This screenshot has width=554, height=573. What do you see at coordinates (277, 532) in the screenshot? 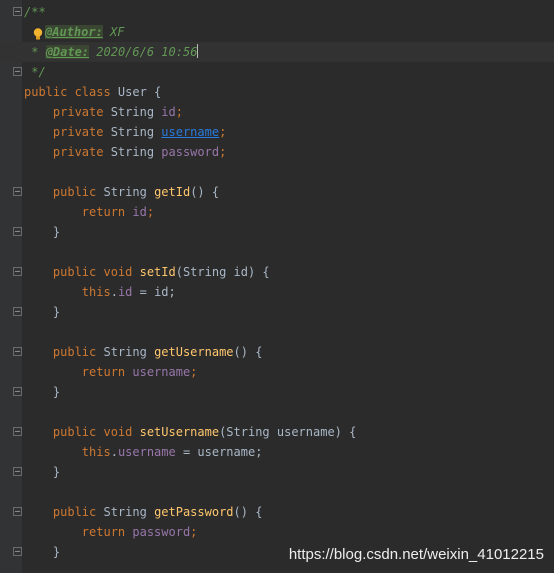
I see `code-line: return password;` at bounding box center [277, 532].